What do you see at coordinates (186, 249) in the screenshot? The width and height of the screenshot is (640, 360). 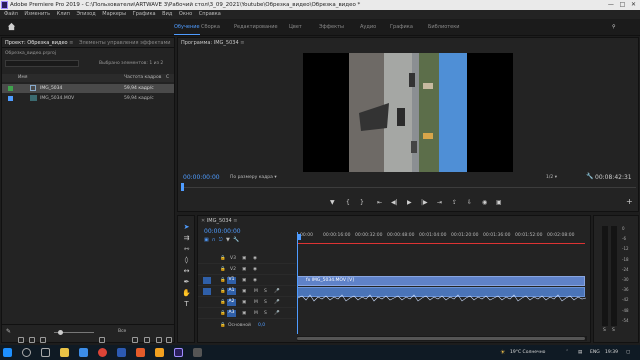 I see `ripple-edit-tool-icon: ⇿` at bounding box center [186, 249].